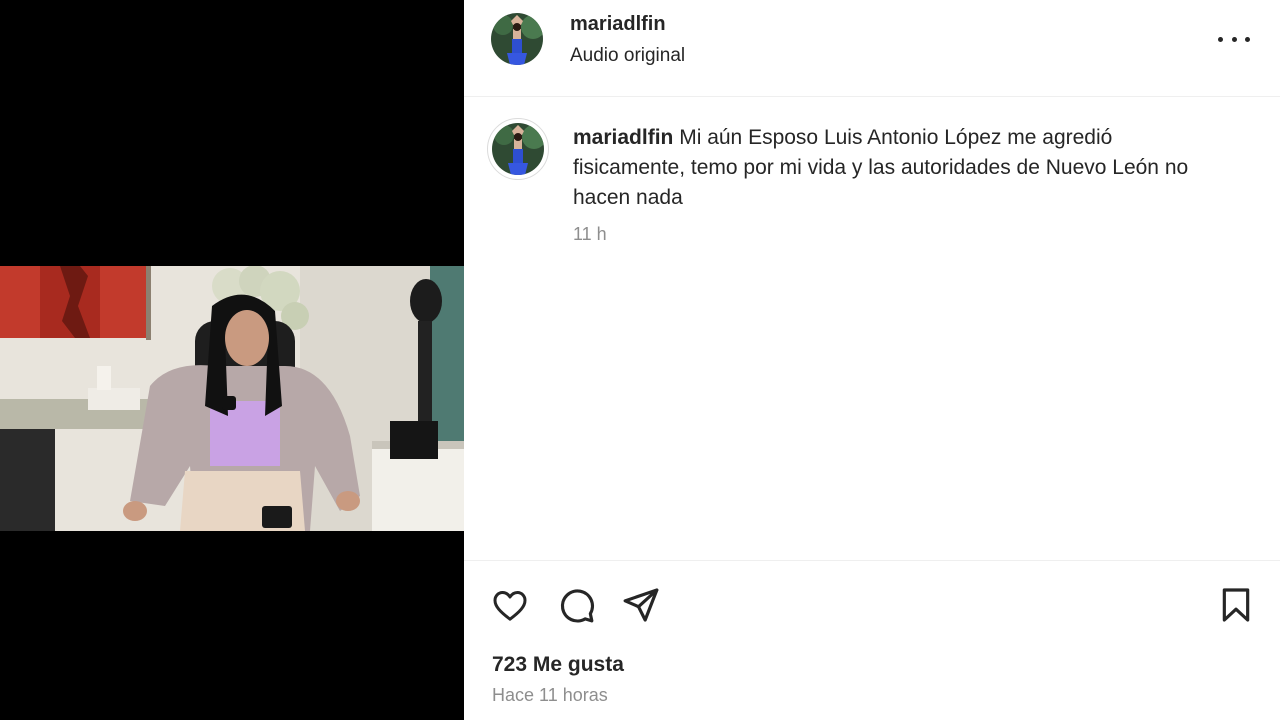  I want to click on header-username: mariadlfin, so click(618, 24).